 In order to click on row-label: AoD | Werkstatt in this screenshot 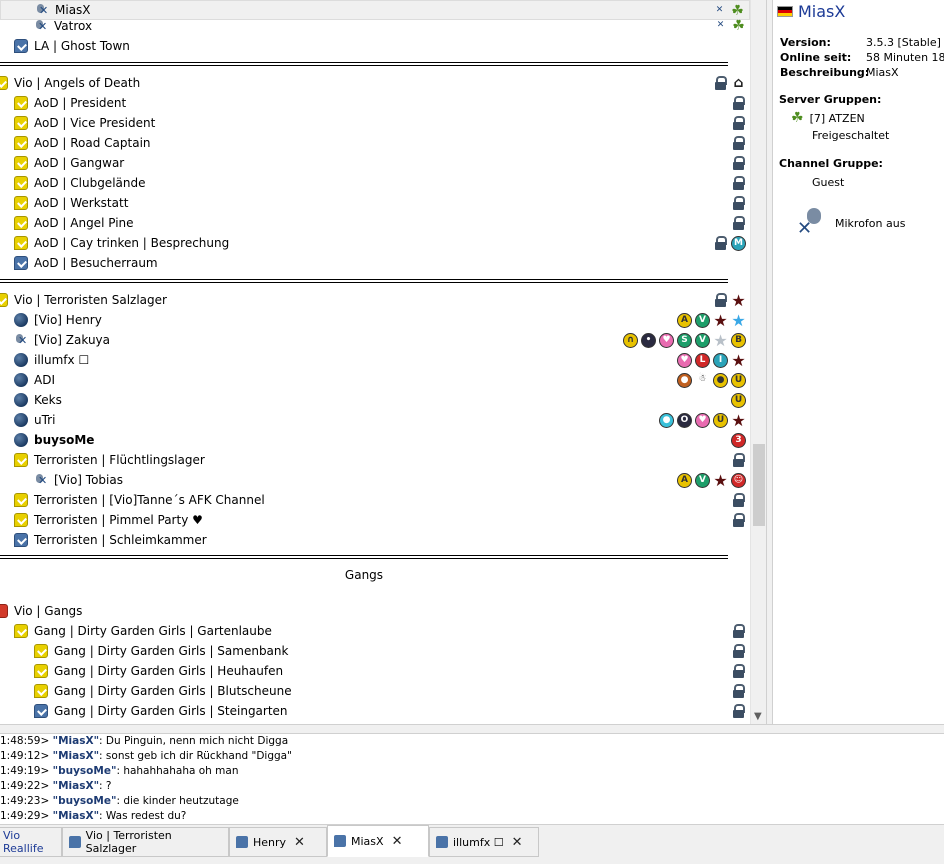, I will do `click(81, 203)`.